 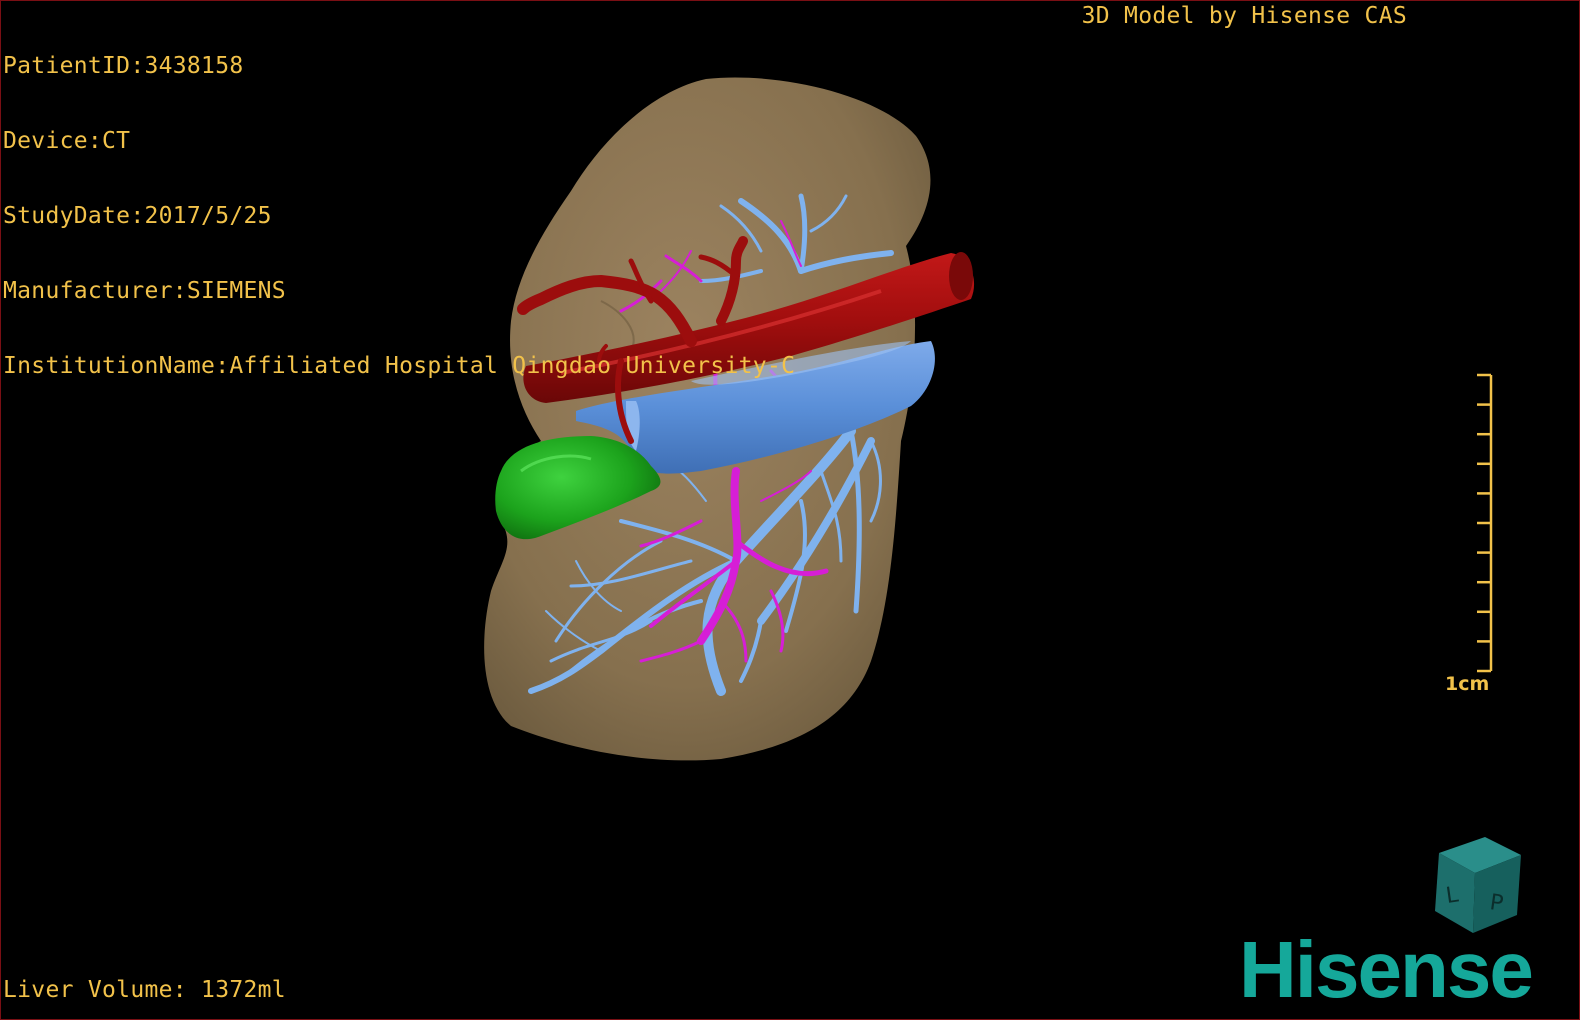 What do you see at coordinates (144, 291) in the screenshot?
I see `manufacturer-text: Manufacturer:SIEMENS` at bounding box center [144, 291].